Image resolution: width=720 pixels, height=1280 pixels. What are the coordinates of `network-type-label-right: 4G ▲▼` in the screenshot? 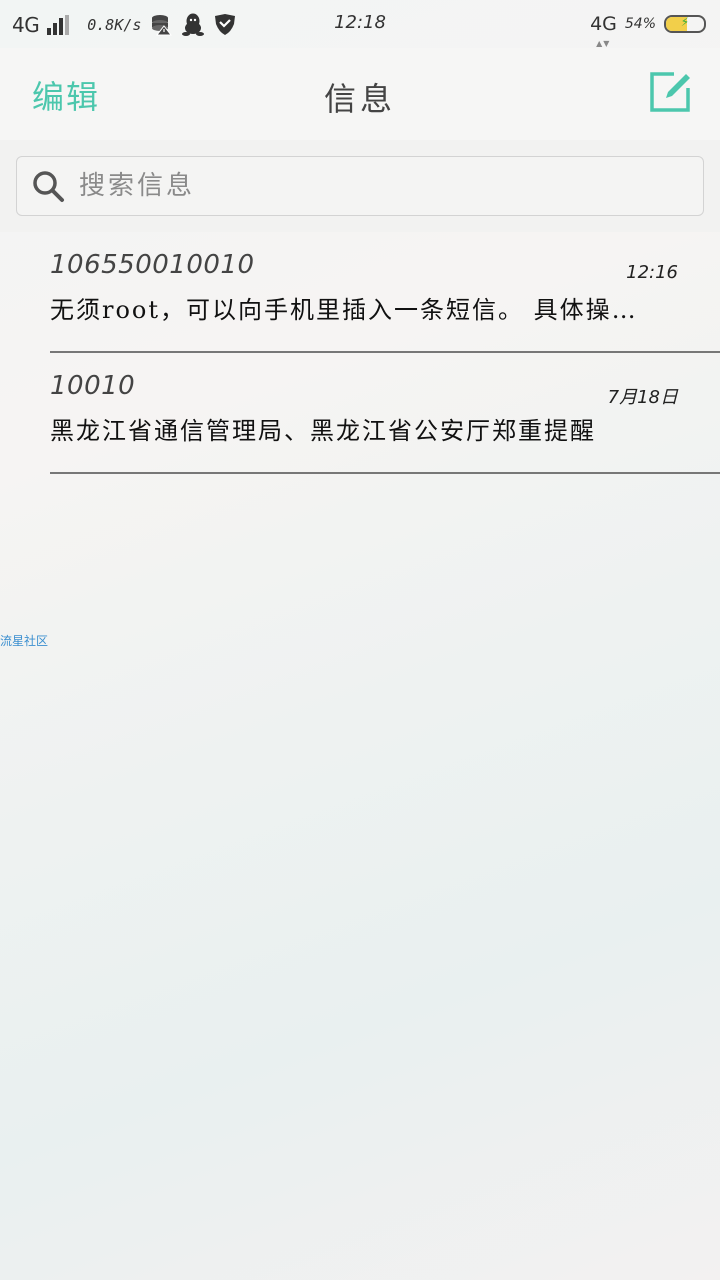 It's located at (603, 30).